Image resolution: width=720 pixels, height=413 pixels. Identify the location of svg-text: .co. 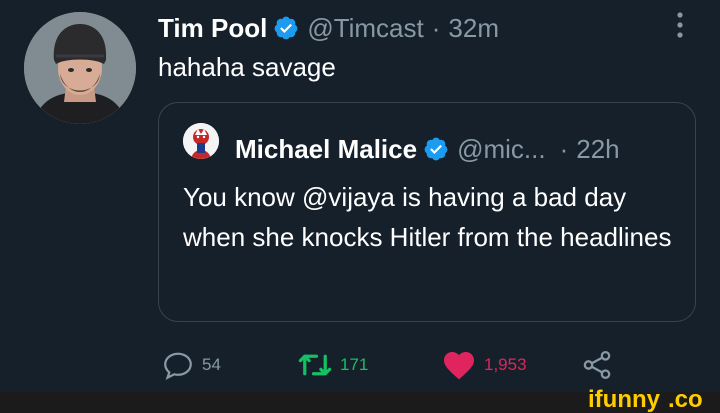
(685, 399).